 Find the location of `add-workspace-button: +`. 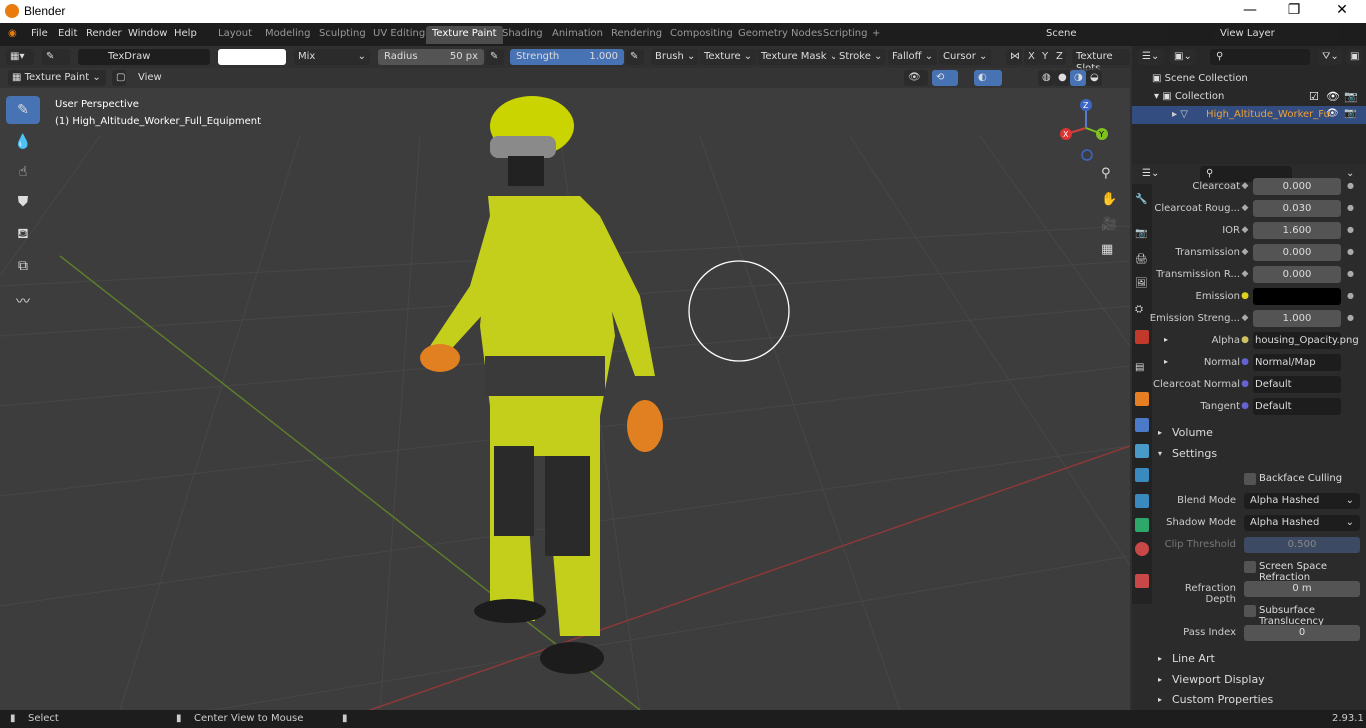

add-workspace-button: + is located at coordinates (876, 35).